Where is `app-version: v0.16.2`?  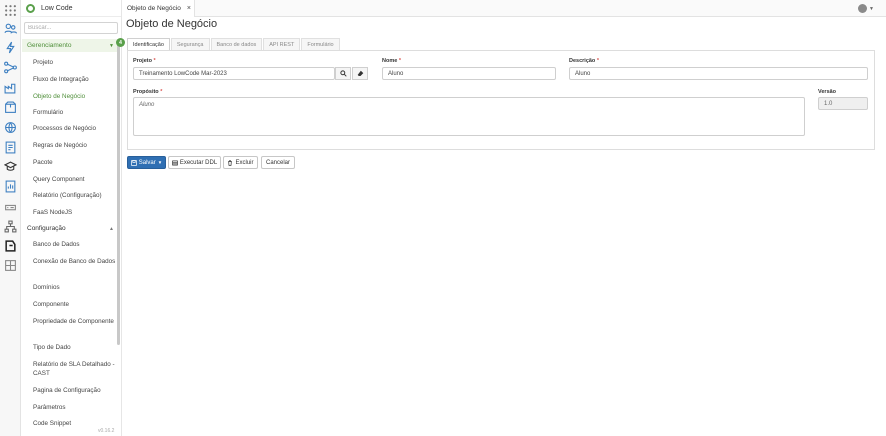
app-version: v0.16.2 is located at coordinates (106, 431).